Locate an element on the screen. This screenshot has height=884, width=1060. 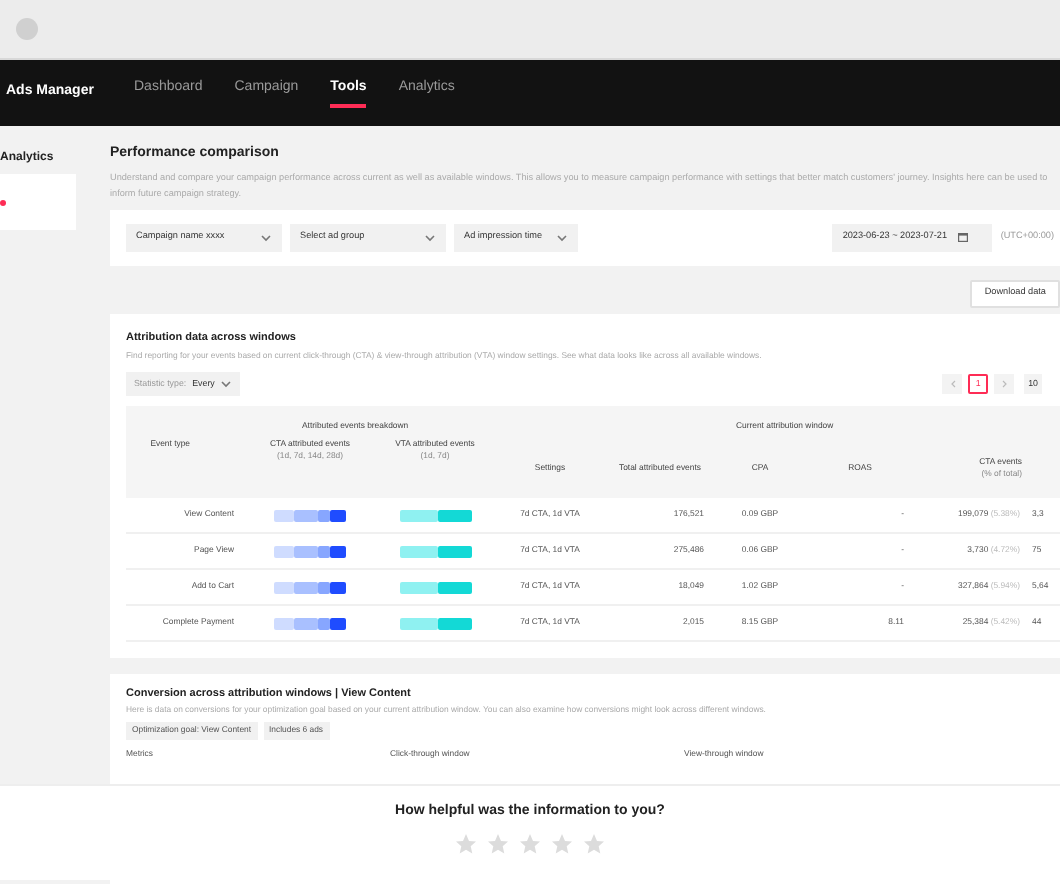
chevron-left-icon is located at coordinates (952, 384).